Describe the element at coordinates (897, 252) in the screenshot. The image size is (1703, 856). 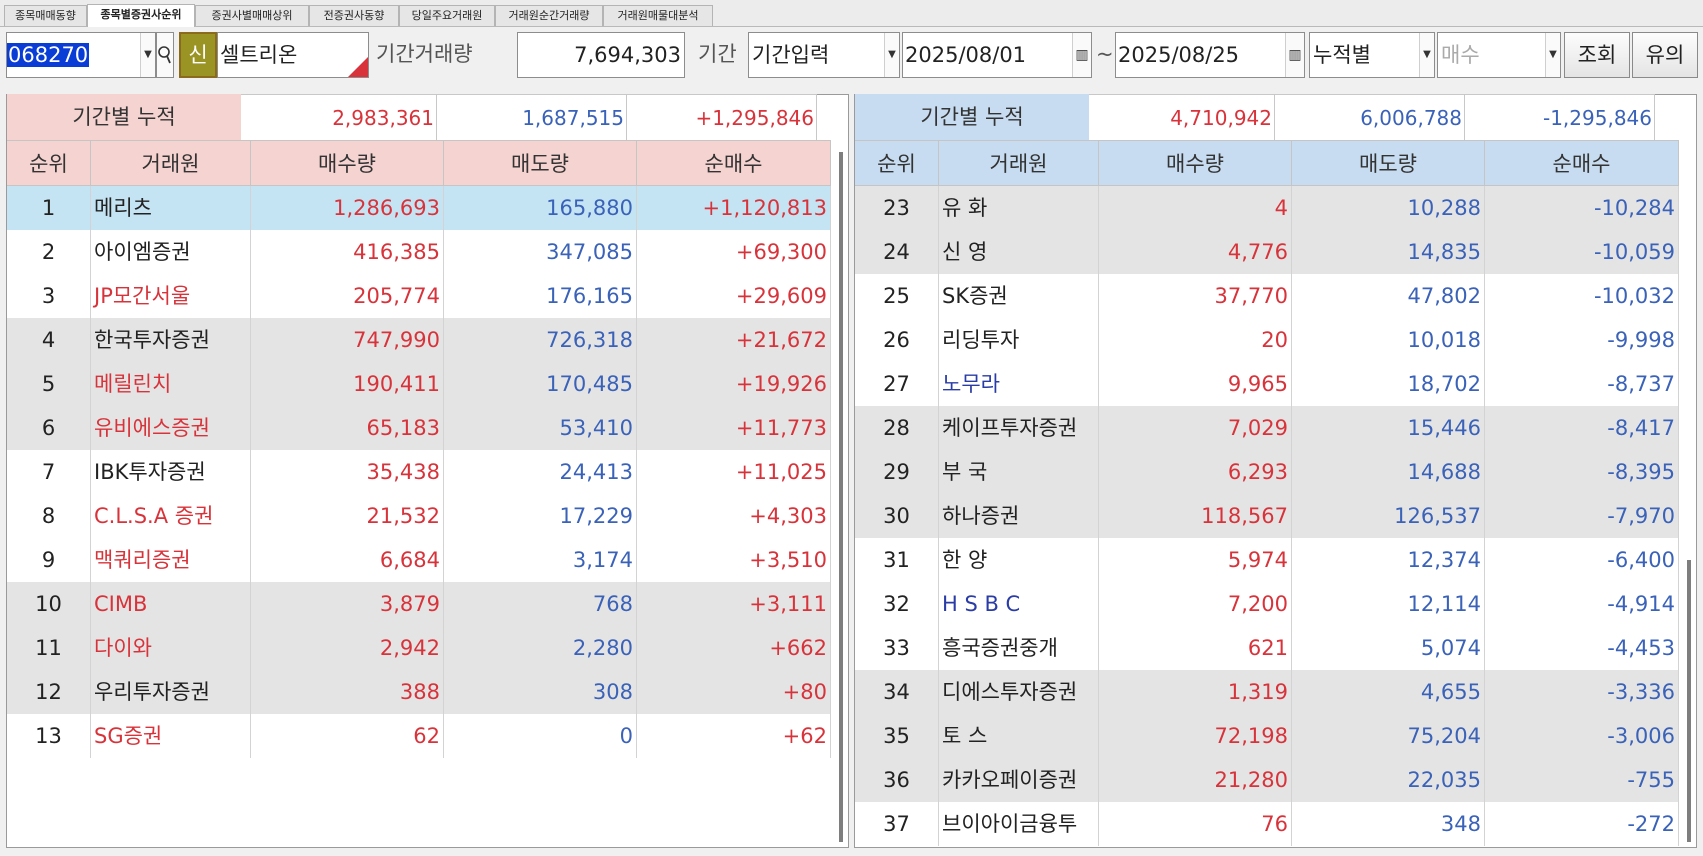
I see `cell-rank: 24` at that location.